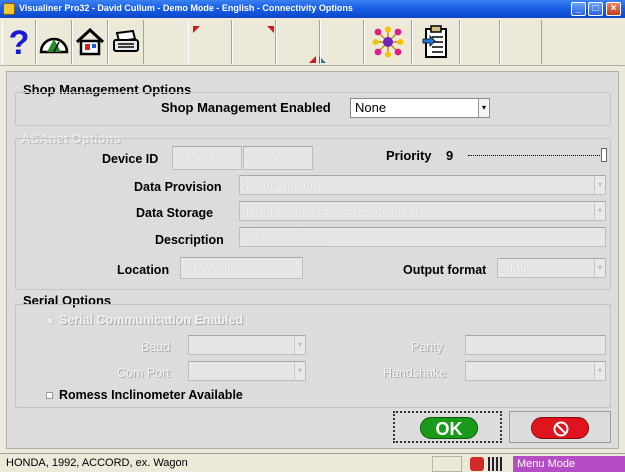 The image size is (625, 472). I want to click on home-button, so click(90, 42).